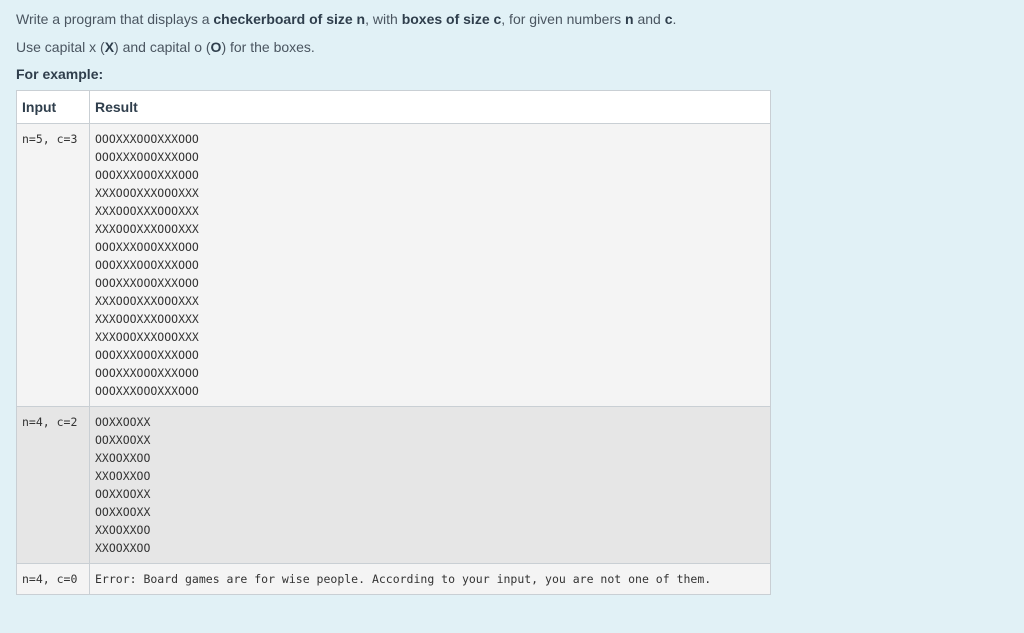 This screenshot has height=633, width=1024. I want to click on instruction-text: ., so click(674, 19).